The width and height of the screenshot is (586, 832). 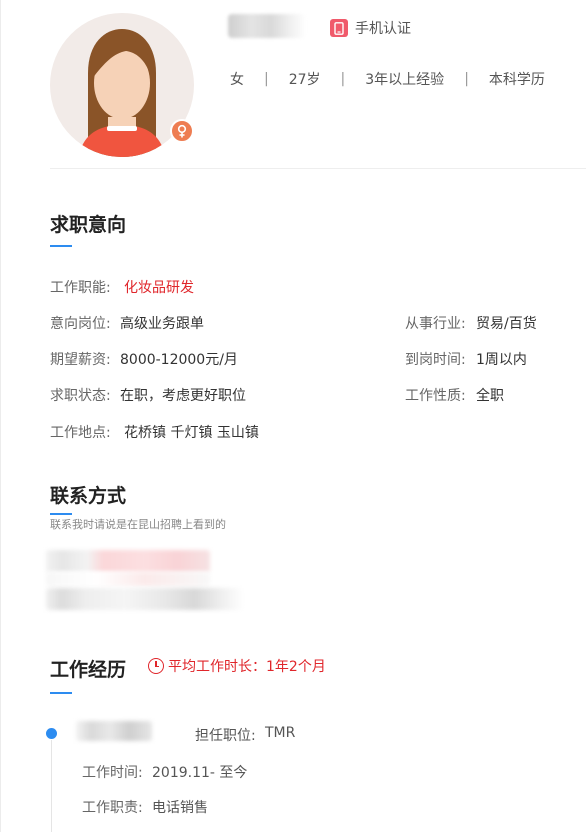 I want to click on phone-icon, so click(x=339, y=28).